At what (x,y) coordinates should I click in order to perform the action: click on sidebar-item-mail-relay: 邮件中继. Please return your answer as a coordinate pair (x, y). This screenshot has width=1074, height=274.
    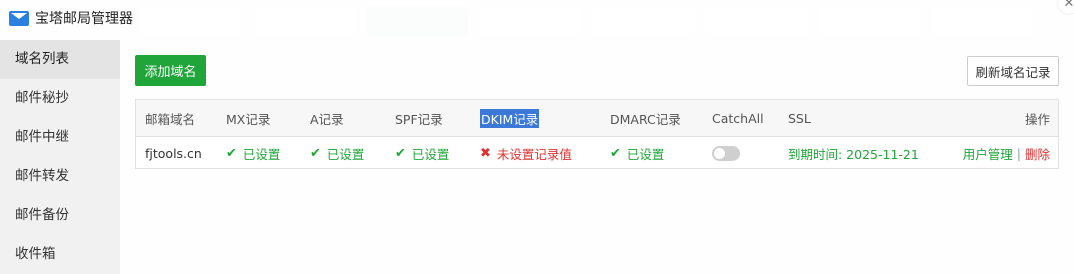
    Looking at the image, I should click on (60, 137).